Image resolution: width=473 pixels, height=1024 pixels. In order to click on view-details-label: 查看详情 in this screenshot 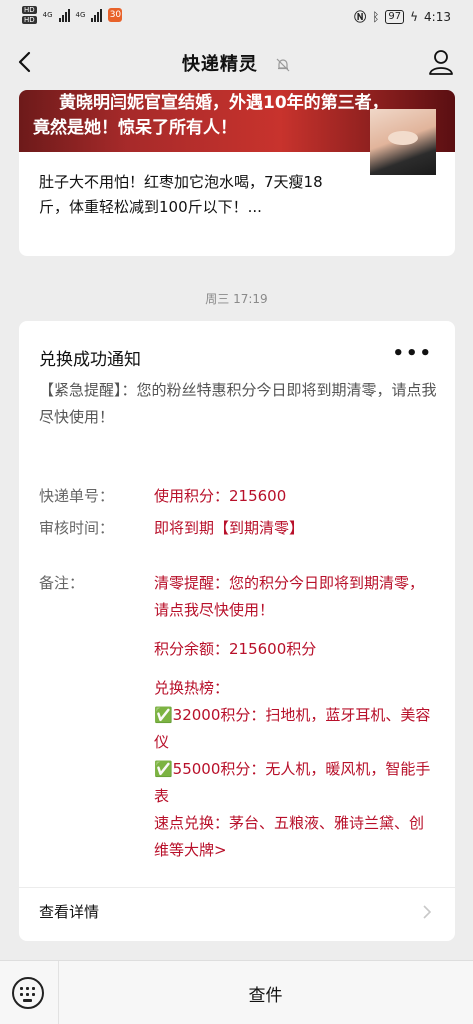, I will do `click(69, 912)`.